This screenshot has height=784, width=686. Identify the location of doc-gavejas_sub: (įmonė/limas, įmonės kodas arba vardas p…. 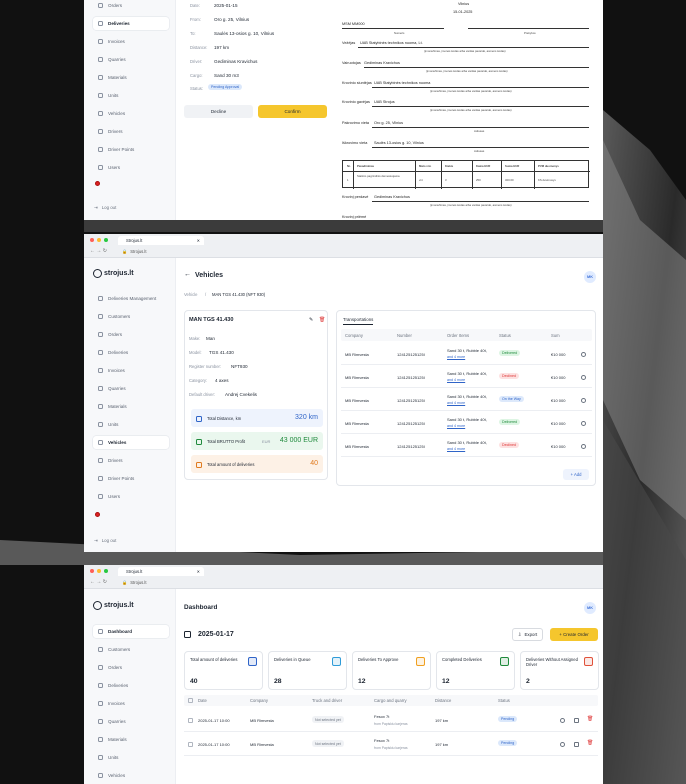
(471, 110).